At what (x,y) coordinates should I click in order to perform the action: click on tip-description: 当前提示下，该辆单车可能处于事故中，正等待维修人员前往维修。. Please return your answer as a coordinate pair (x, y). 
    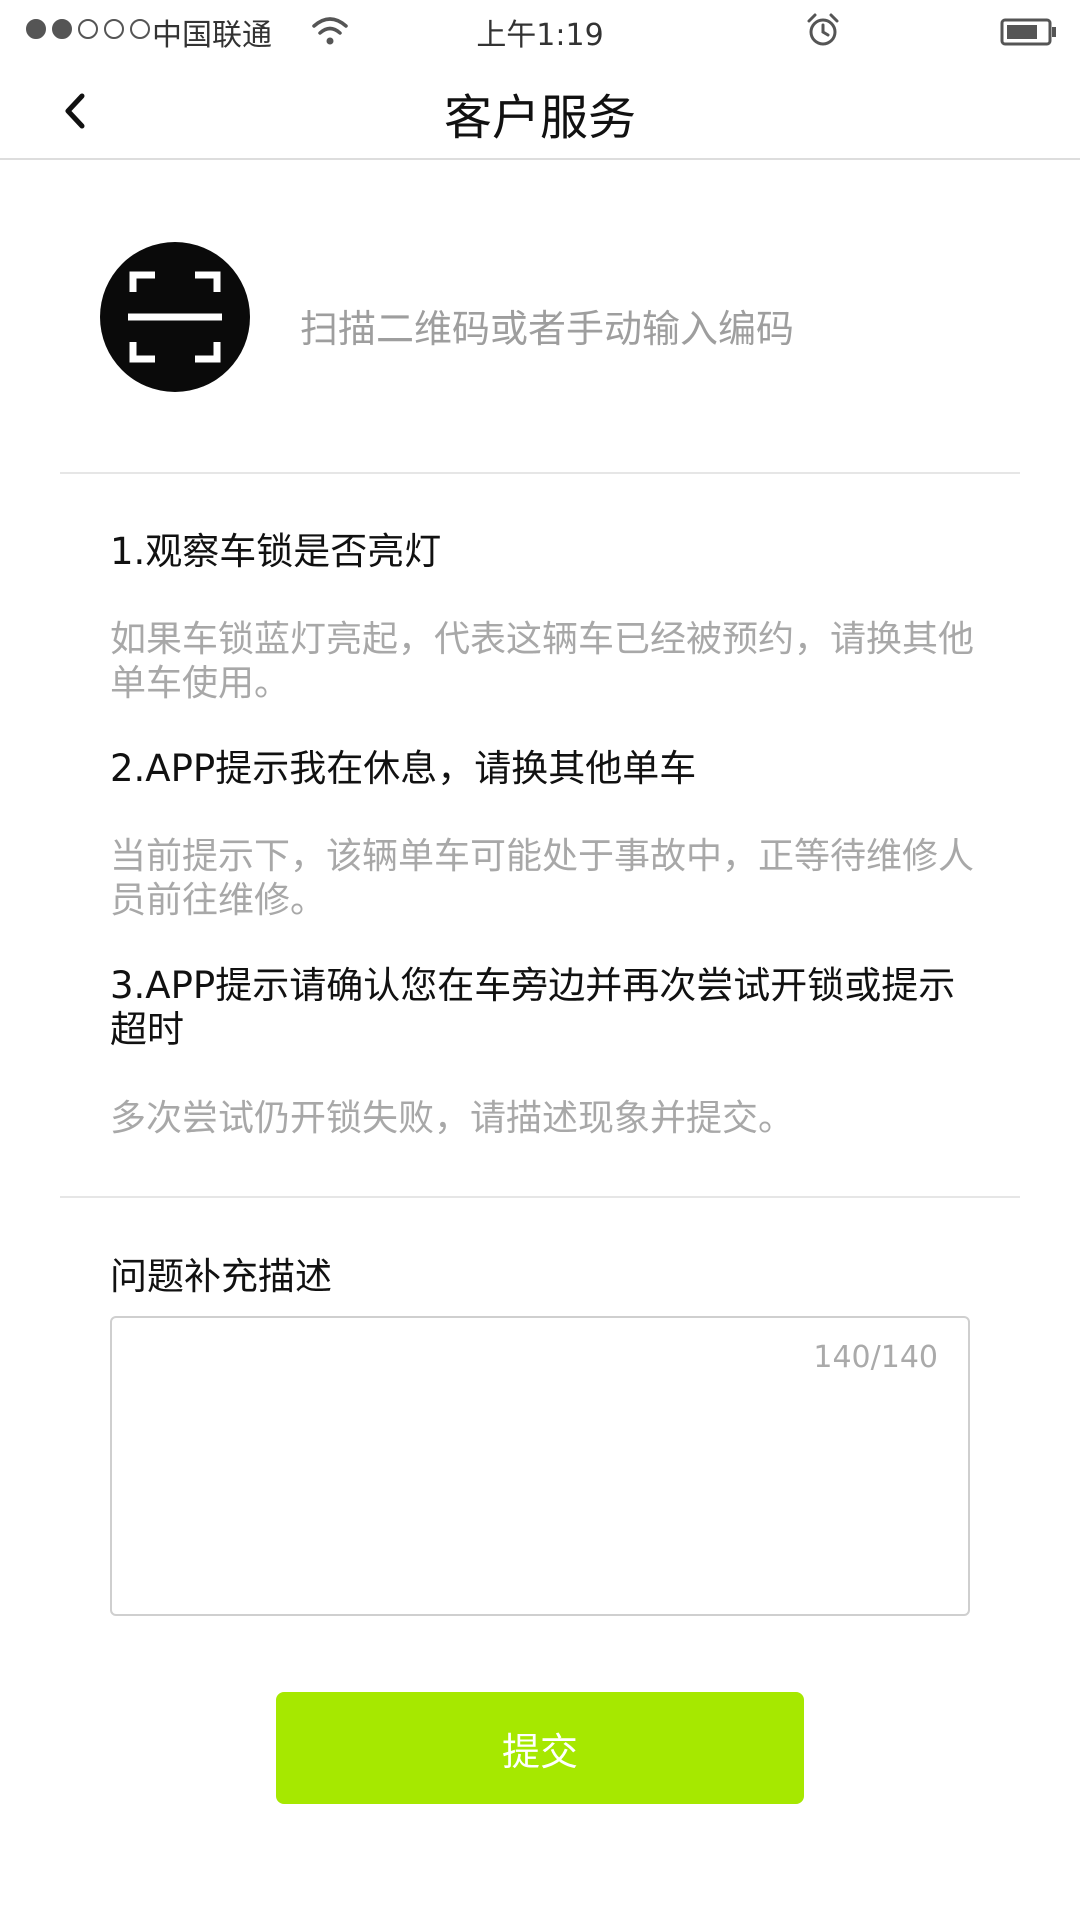
    Looking at the image, I should click on (542, 878).